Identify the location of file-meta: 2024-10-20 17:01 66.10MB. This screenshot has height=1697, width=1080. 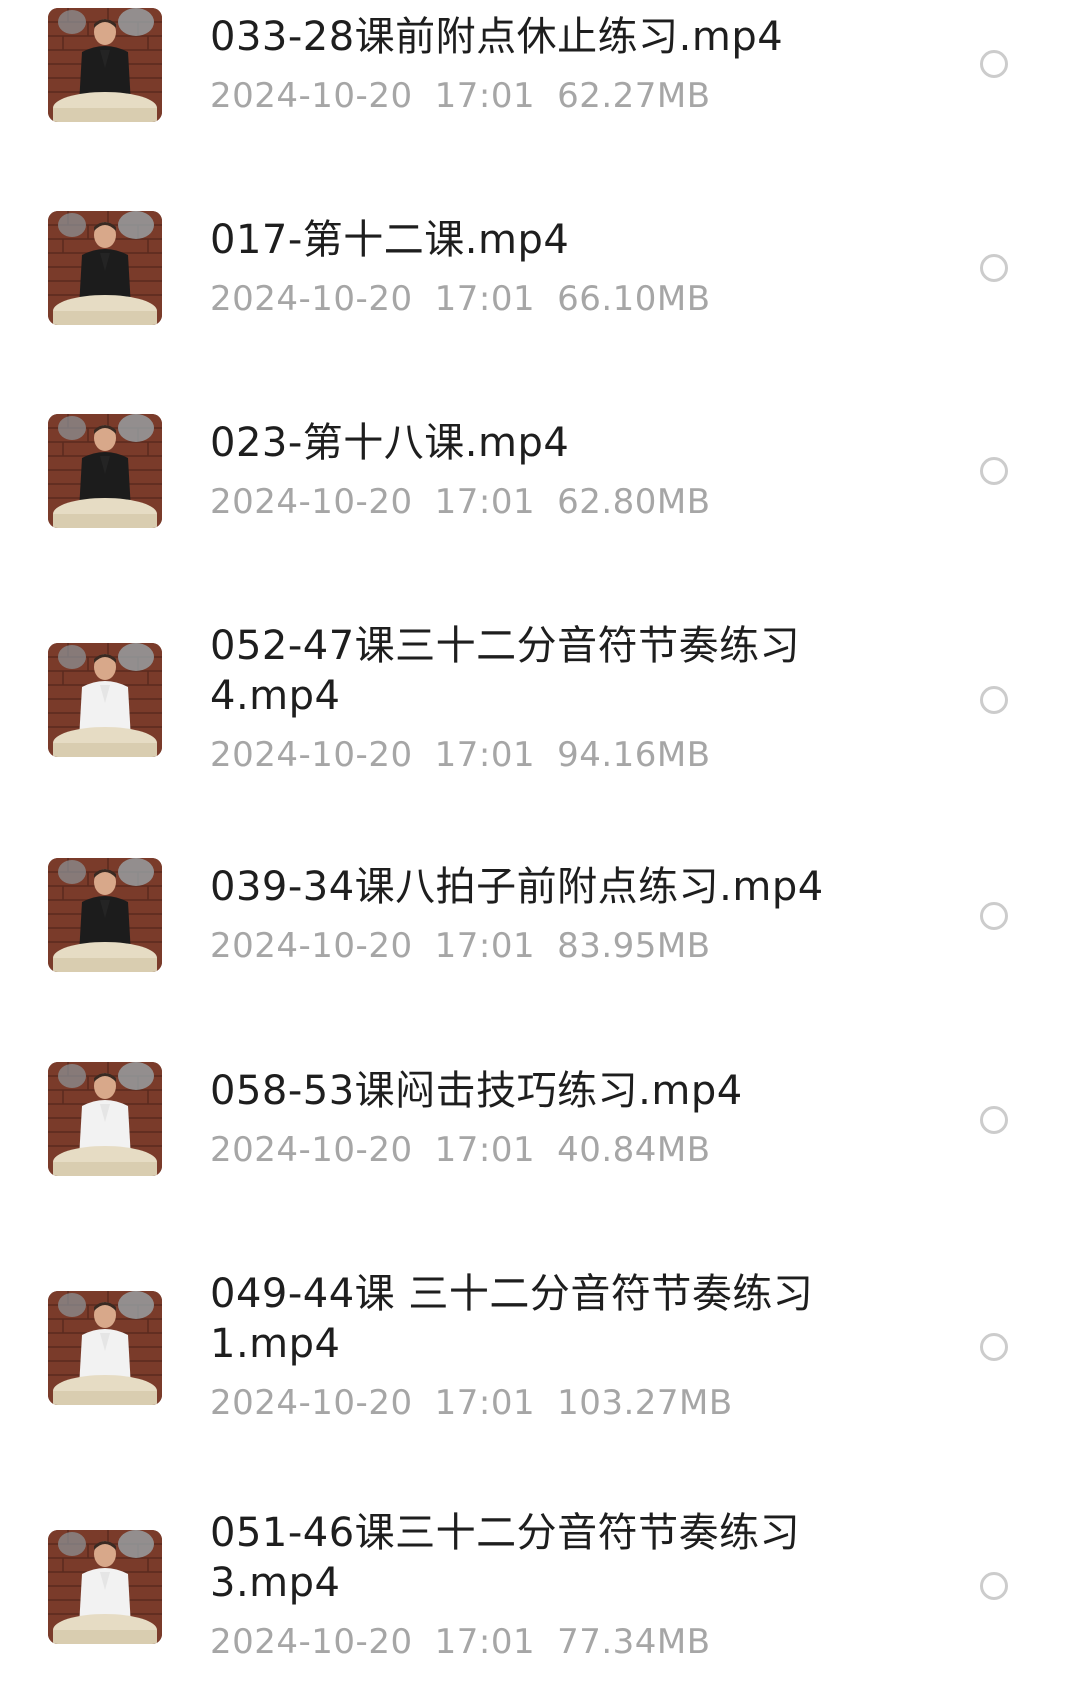
(530, 299).